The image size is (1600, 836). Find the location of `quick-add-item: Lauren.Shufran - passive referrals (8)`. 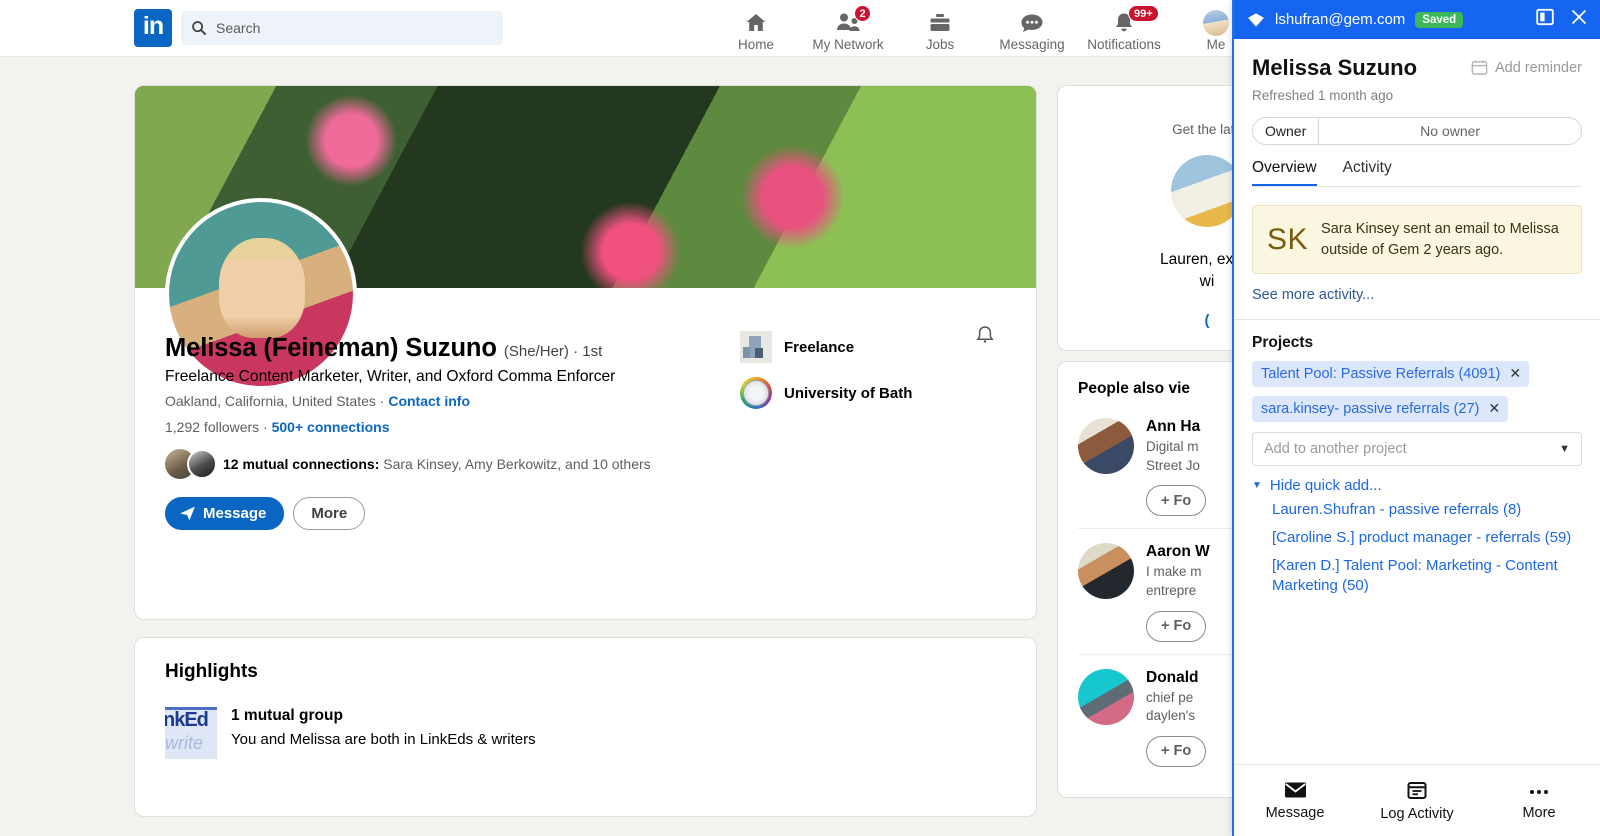

quick-add-item: Lauren.Shufran - passive referrals (8) is located at coordinates (1427, 510).